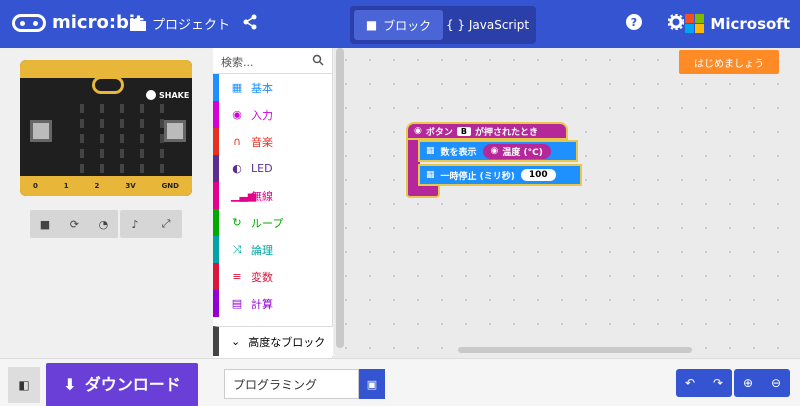 Image resolution: width=800 pixels, height=406 pixels. I want to click on sim-controls-main: ■ ⟳ ◔, so click(74, 224).